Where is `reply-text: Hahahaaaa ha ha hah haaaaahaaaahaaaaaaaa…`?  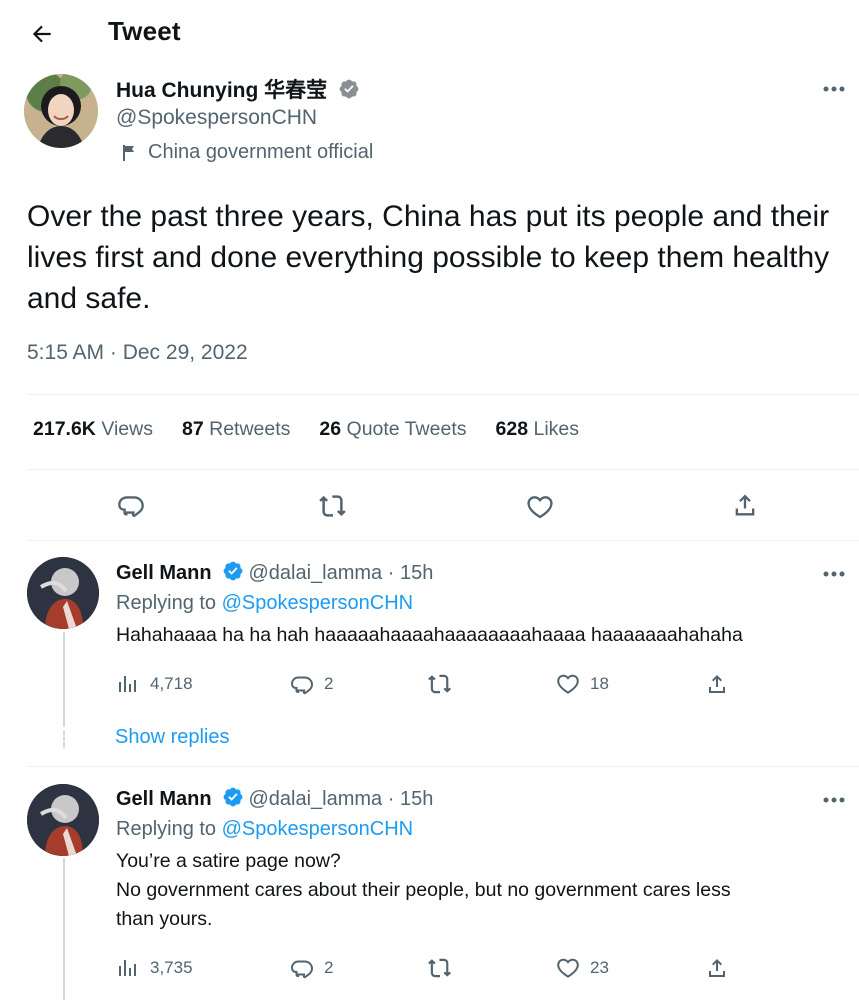 reply-text: Hahahaaaa ha ha hah haaaaahaaaahaaaaaaaa… is located at coordinates (429, 635).